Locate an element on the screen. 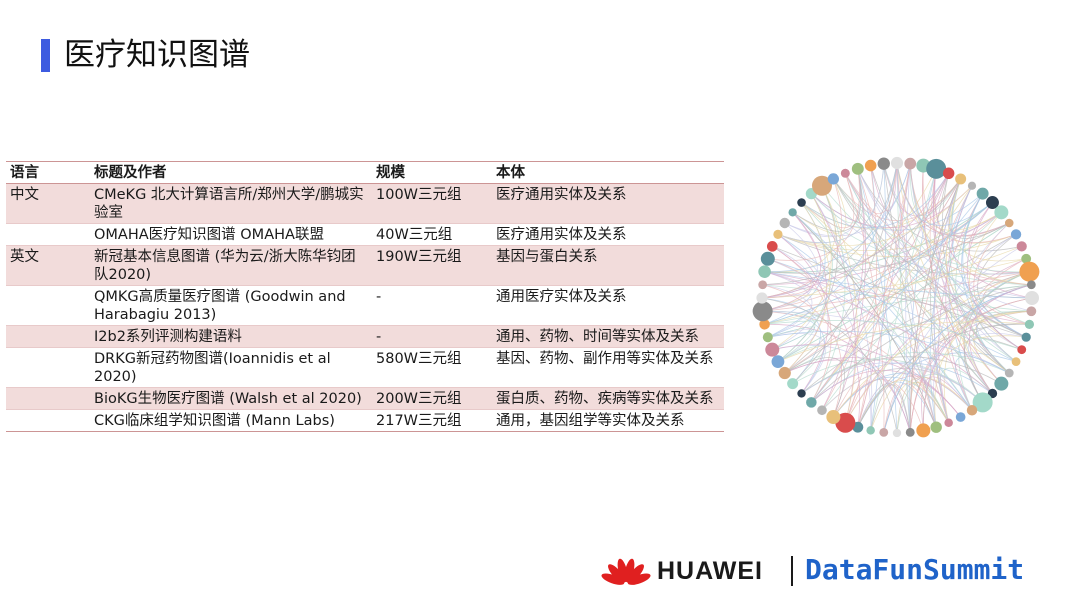 Image resolution: width=1080 pixels, height=608 pixels. title-accent-bar is located at coordinates (45, 55).